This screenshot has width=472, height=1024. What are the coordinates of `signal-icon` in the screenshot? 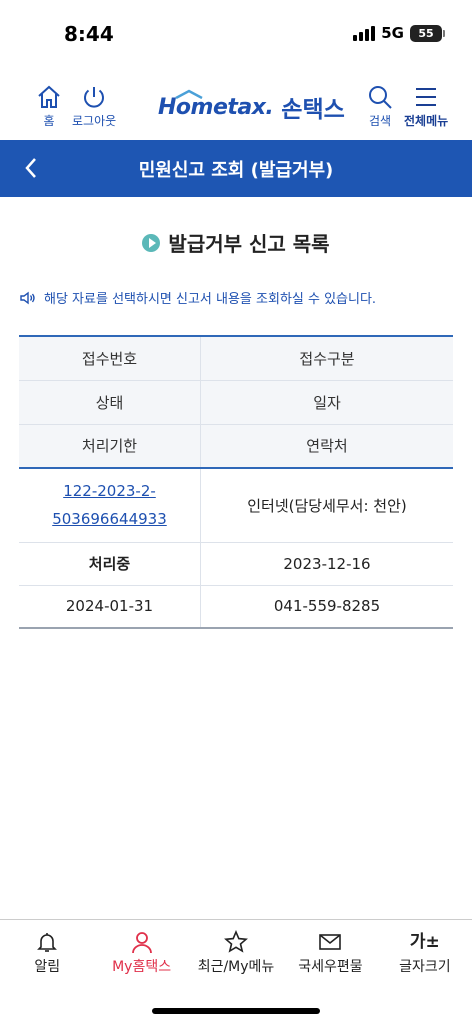 It's located at (364, 33).